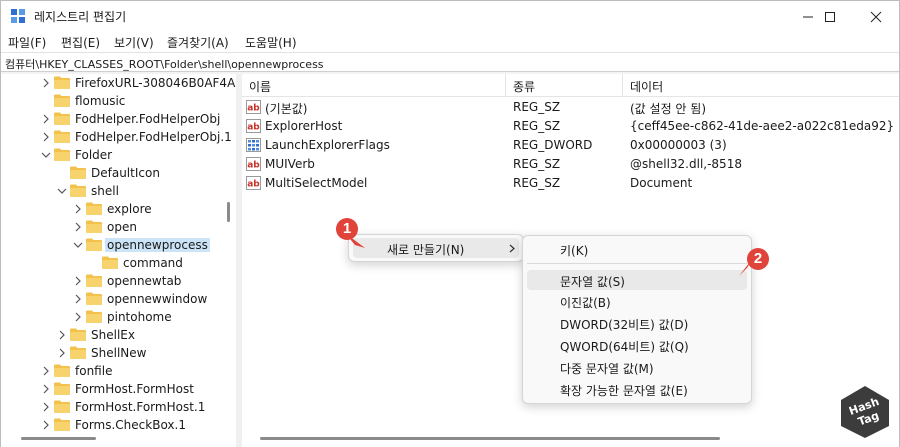 The image size is (900, 447). I want to click on submenu-qword-value: QWORD(64비트) 값(Q), so click(637, 345).